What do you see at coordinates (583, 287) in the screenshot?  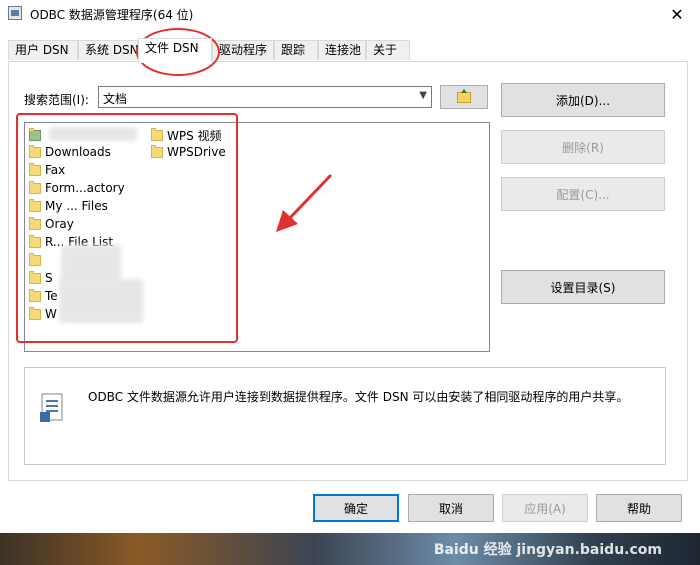 I see `set-directory-button: 设置目录(S)` at bounding box center [583, 287].